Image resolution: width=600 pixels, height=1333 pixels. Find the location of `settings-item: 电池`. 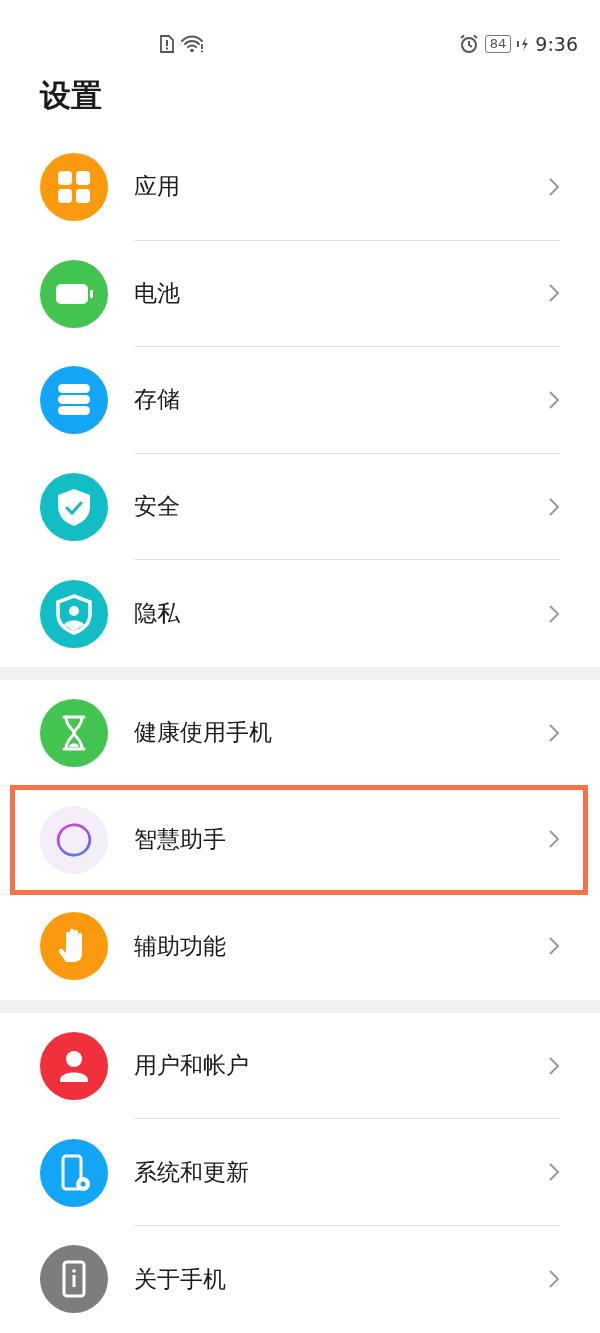

settings-item: 电池 is located at coordinates (300, 294).